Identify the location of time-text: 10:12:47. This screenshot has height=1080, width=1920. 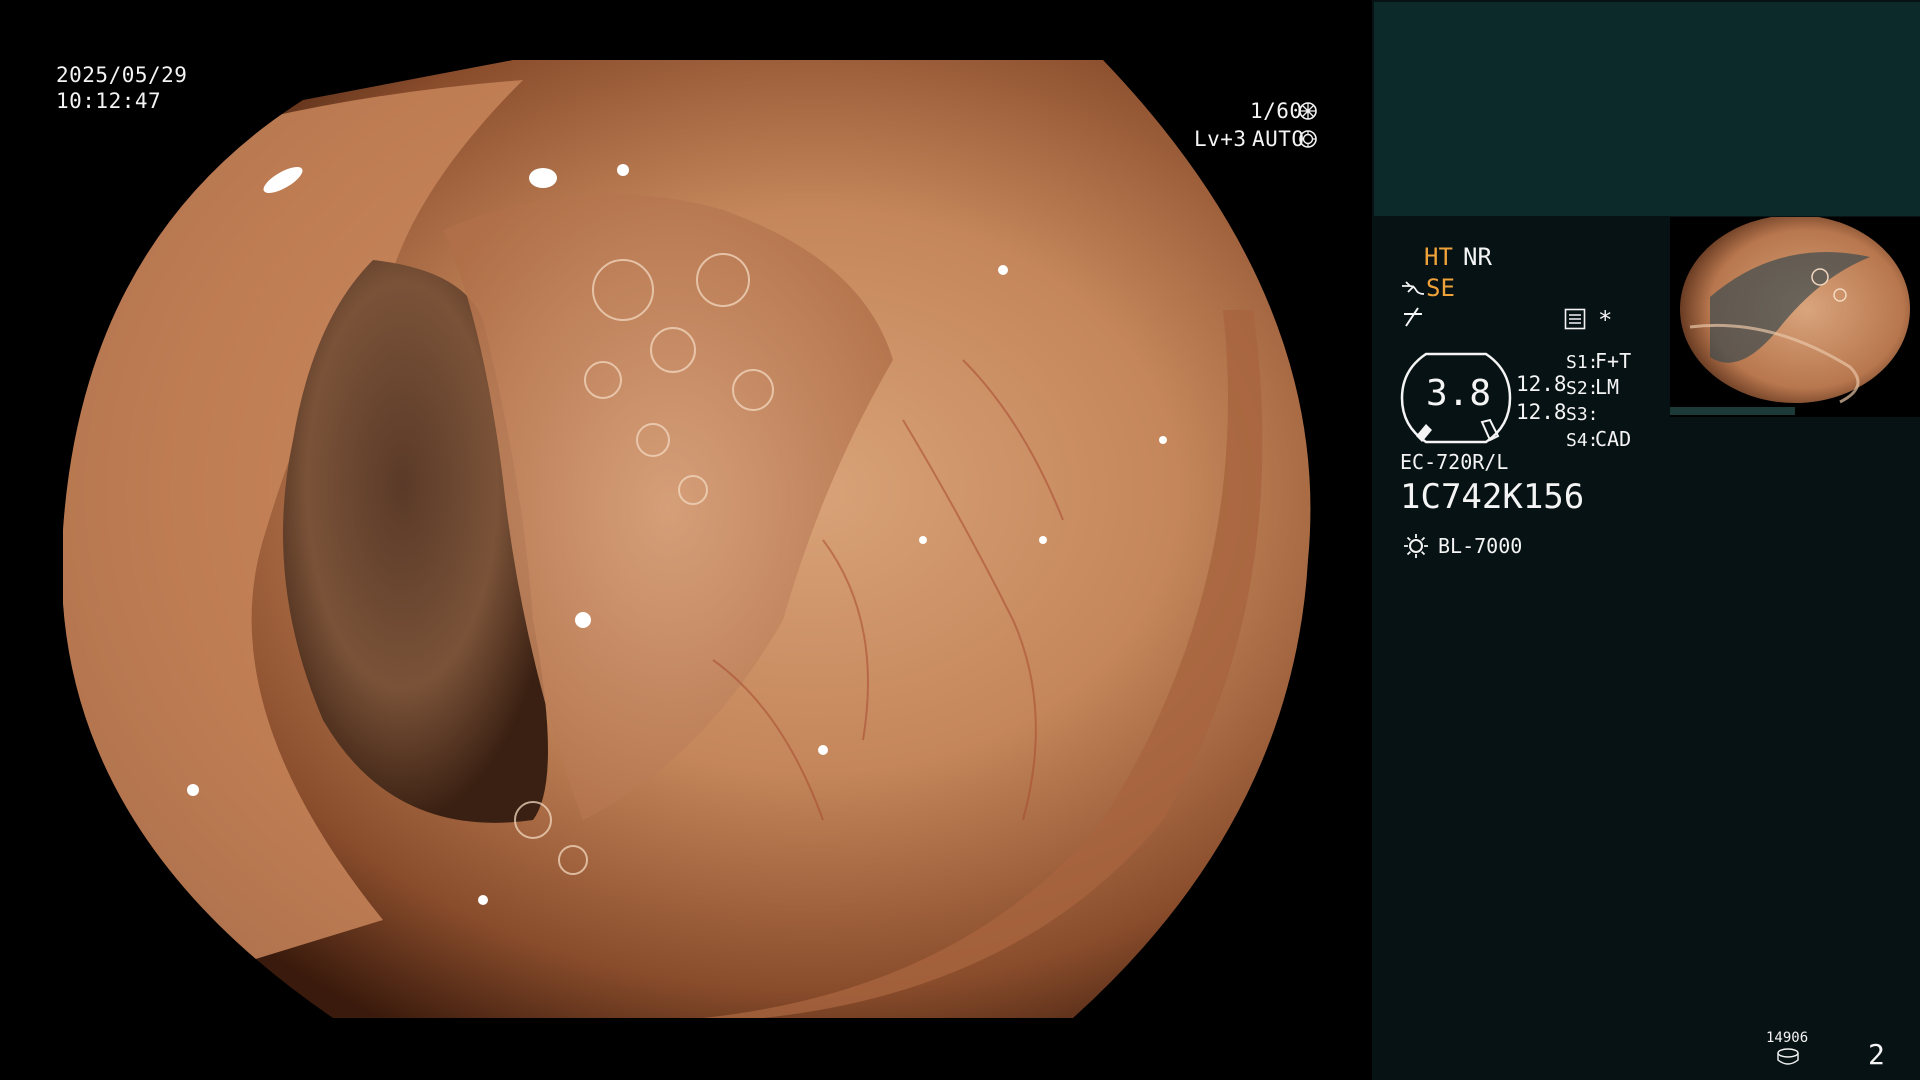
(109, 101).